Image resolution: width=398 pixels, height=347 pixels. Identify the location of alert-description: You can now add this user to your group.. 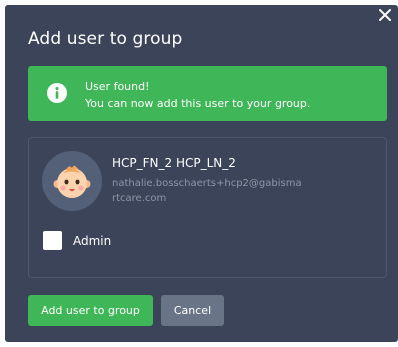
(198, 103).